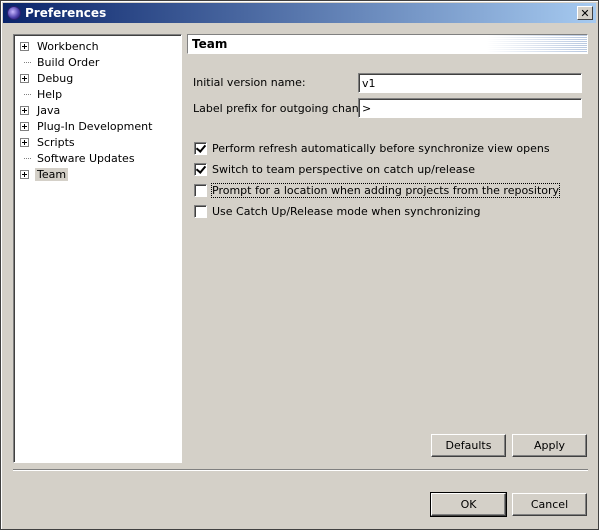  Describe the element at coordinates (68, 46) in the screenshot. I see `tree-item-label: Workbench` at that location.